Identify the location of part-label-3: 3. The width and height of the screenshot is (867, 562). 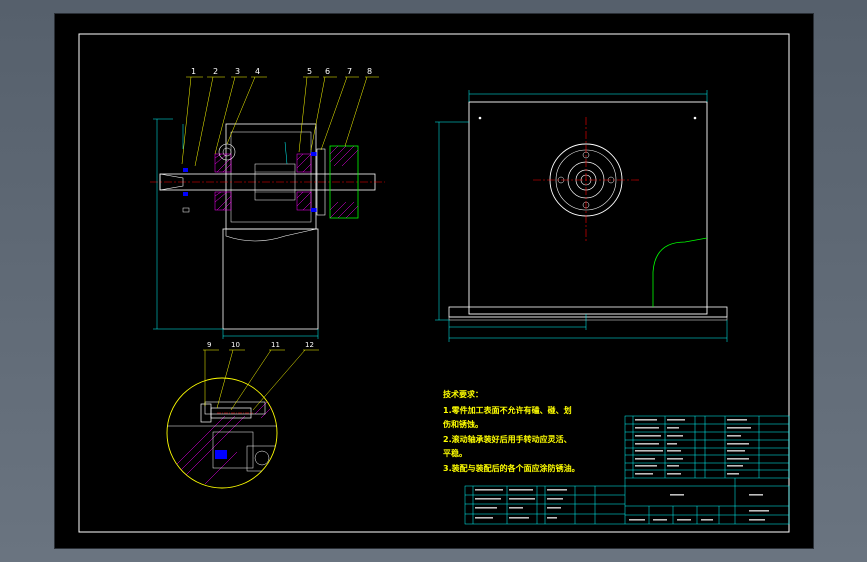
(237, 71).